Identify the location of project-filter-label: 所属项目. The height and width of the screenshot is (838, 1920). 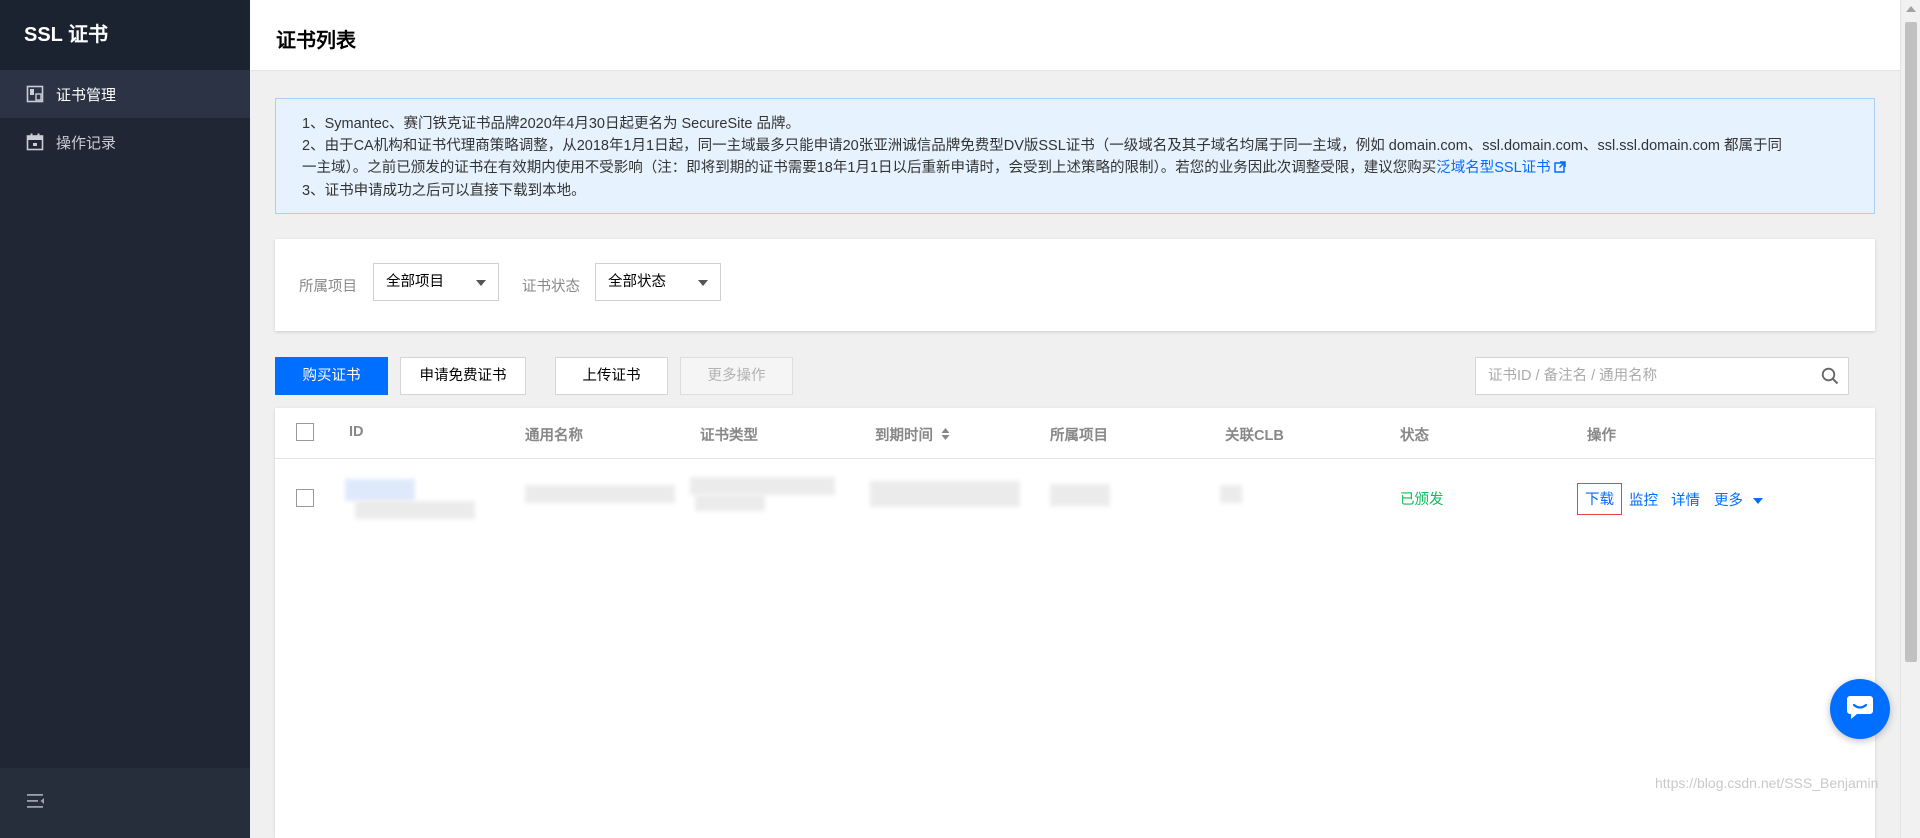
(328, 287).